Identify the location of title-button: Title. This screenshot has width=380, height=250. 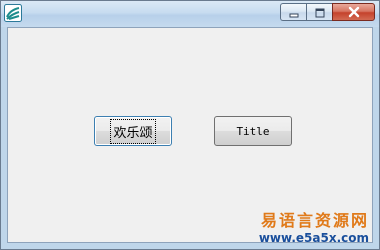
(253, 131).